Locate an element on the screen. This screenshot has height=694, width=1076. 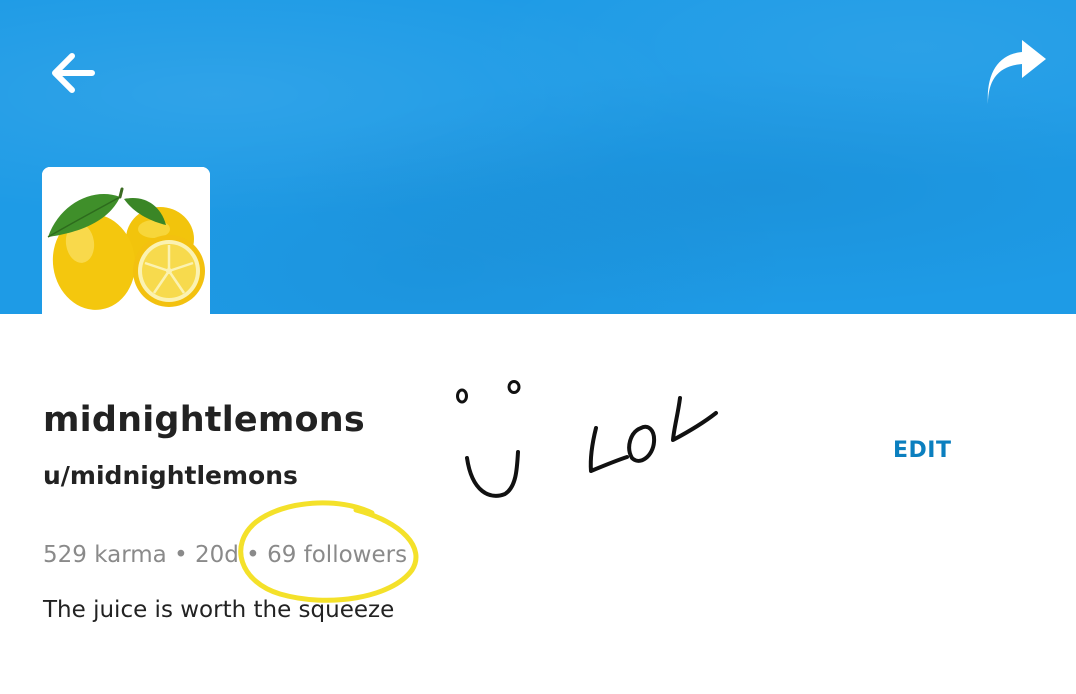
avatar is located at coordinates (126, 240).